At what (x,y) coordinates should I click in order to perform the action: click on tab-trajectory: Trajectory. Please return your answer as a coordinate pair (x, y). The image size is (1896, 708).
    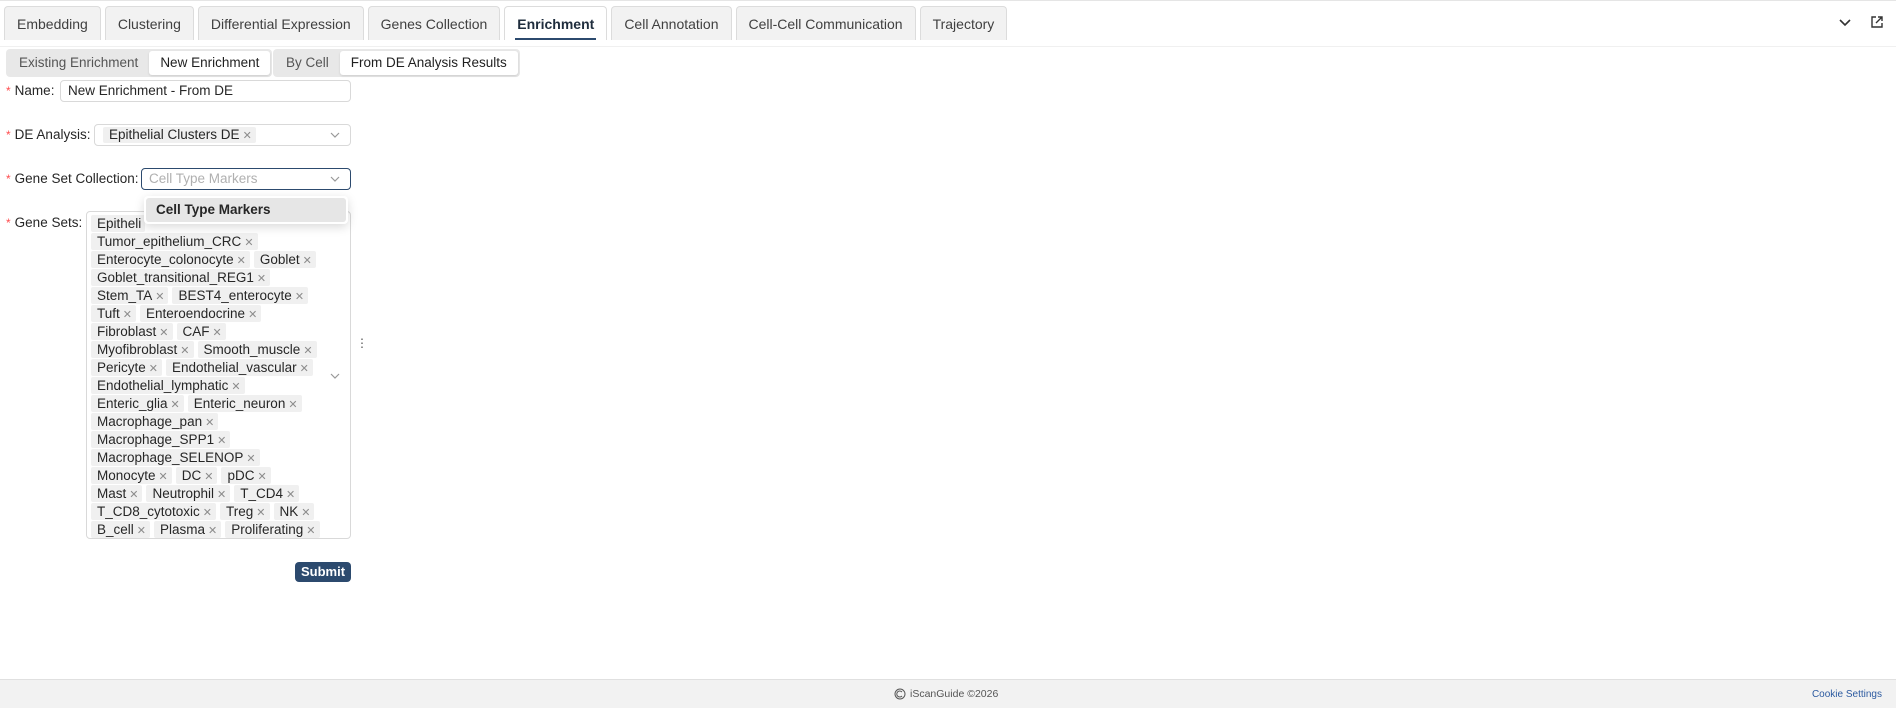
    Looking at the image, I should click on (963, 23).